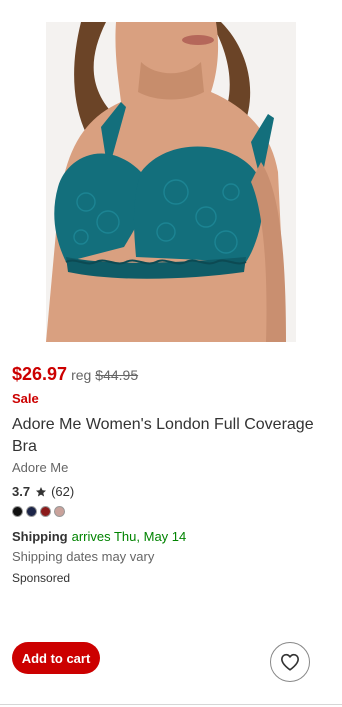  I want to click on heart-icon, so click(290, 662).